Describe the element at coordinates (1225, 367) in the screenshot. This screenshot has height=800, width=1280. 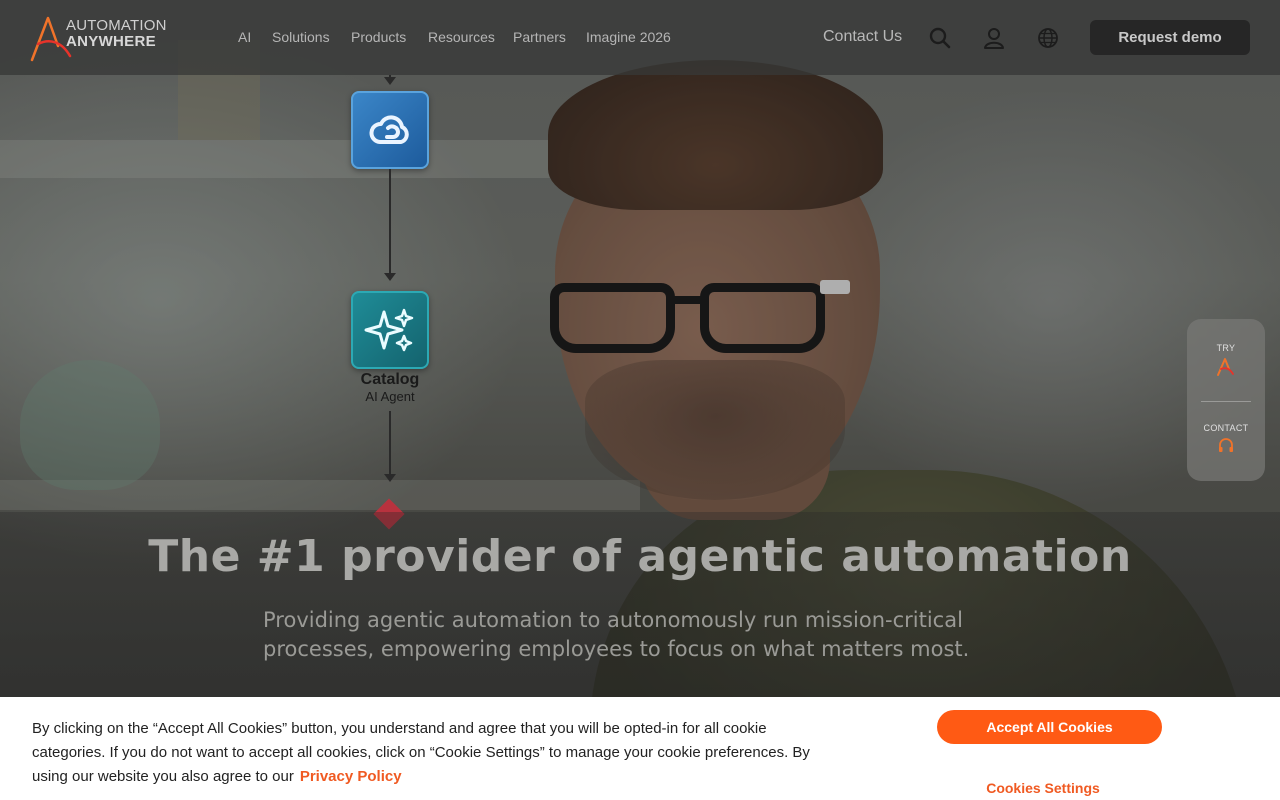
I see `automation-anywhere-logo-icon` at that location.